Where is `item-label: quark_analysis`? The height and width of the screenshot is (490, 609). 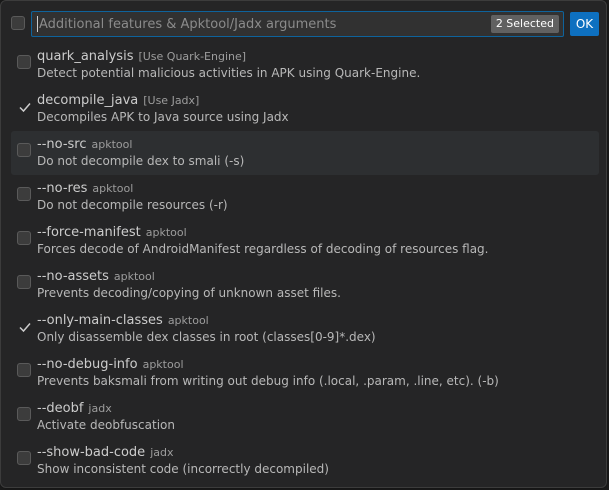 item-label: quark_analysis is located at coordinates (85, 56).